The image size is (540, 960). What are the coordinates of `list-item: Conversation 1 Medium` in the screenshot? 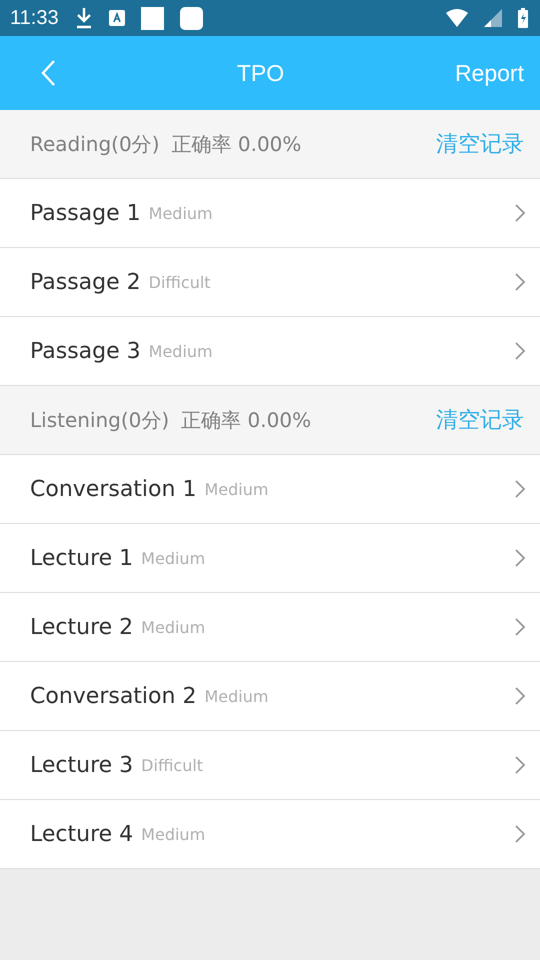 It's located at (270, 489).